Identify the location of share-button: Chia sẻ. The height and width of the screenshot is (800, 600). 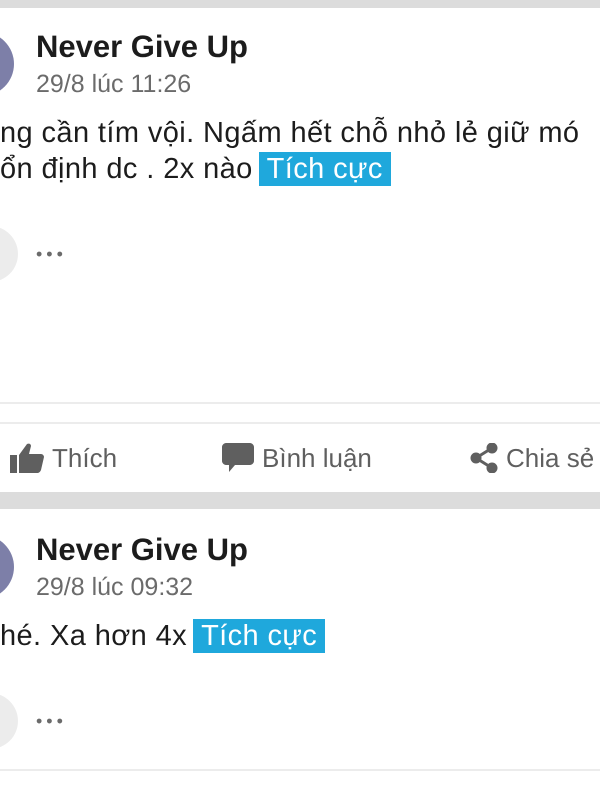
(532, 458).